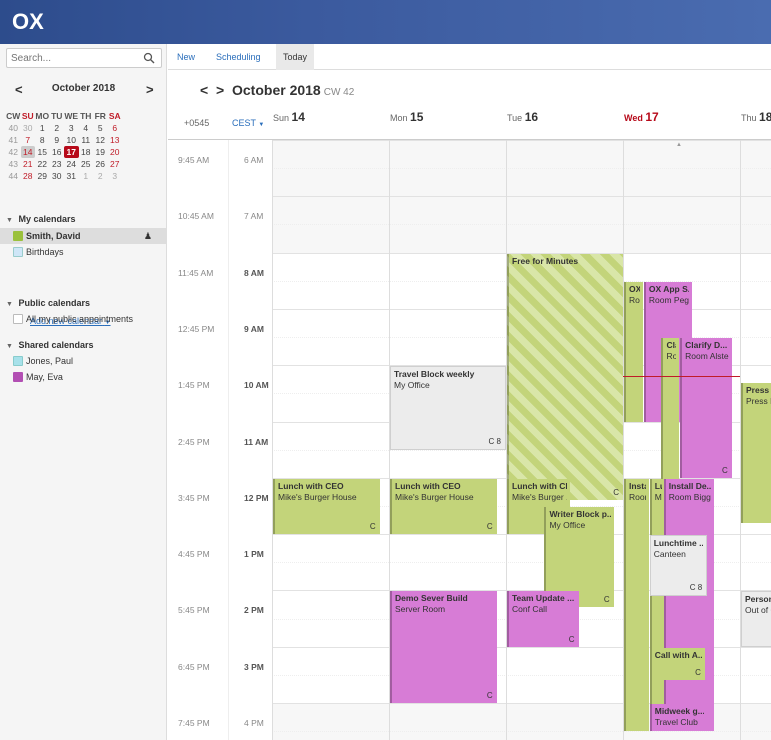 This screenshot has height=740, width=771. What do you see at coordinates (149, 58) in the screenshot?
I see `search-icon` at bounding box center [149, 58].